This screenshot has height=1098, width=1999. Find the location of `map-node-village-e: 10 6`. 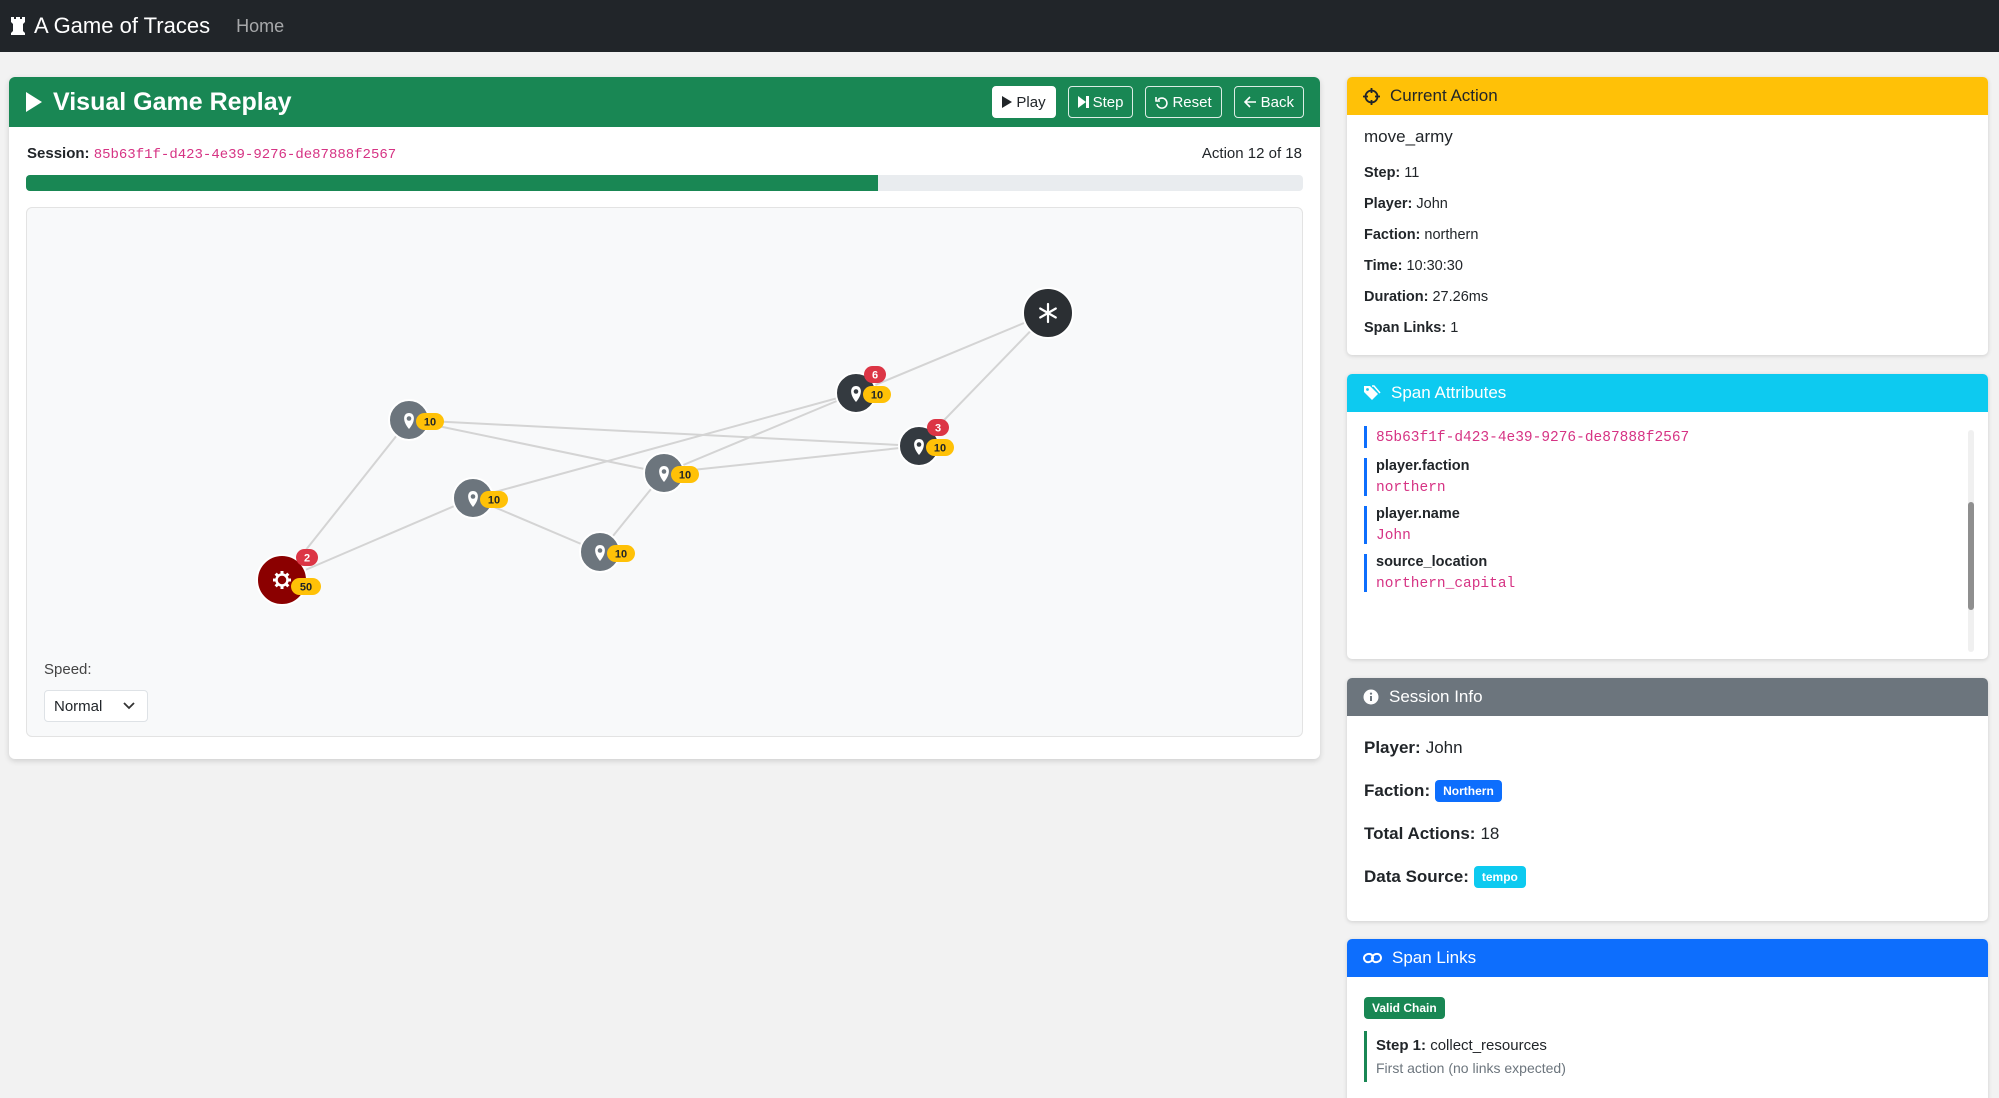

map-node-village-e: 10 6 is located at coordinates (863, 390).